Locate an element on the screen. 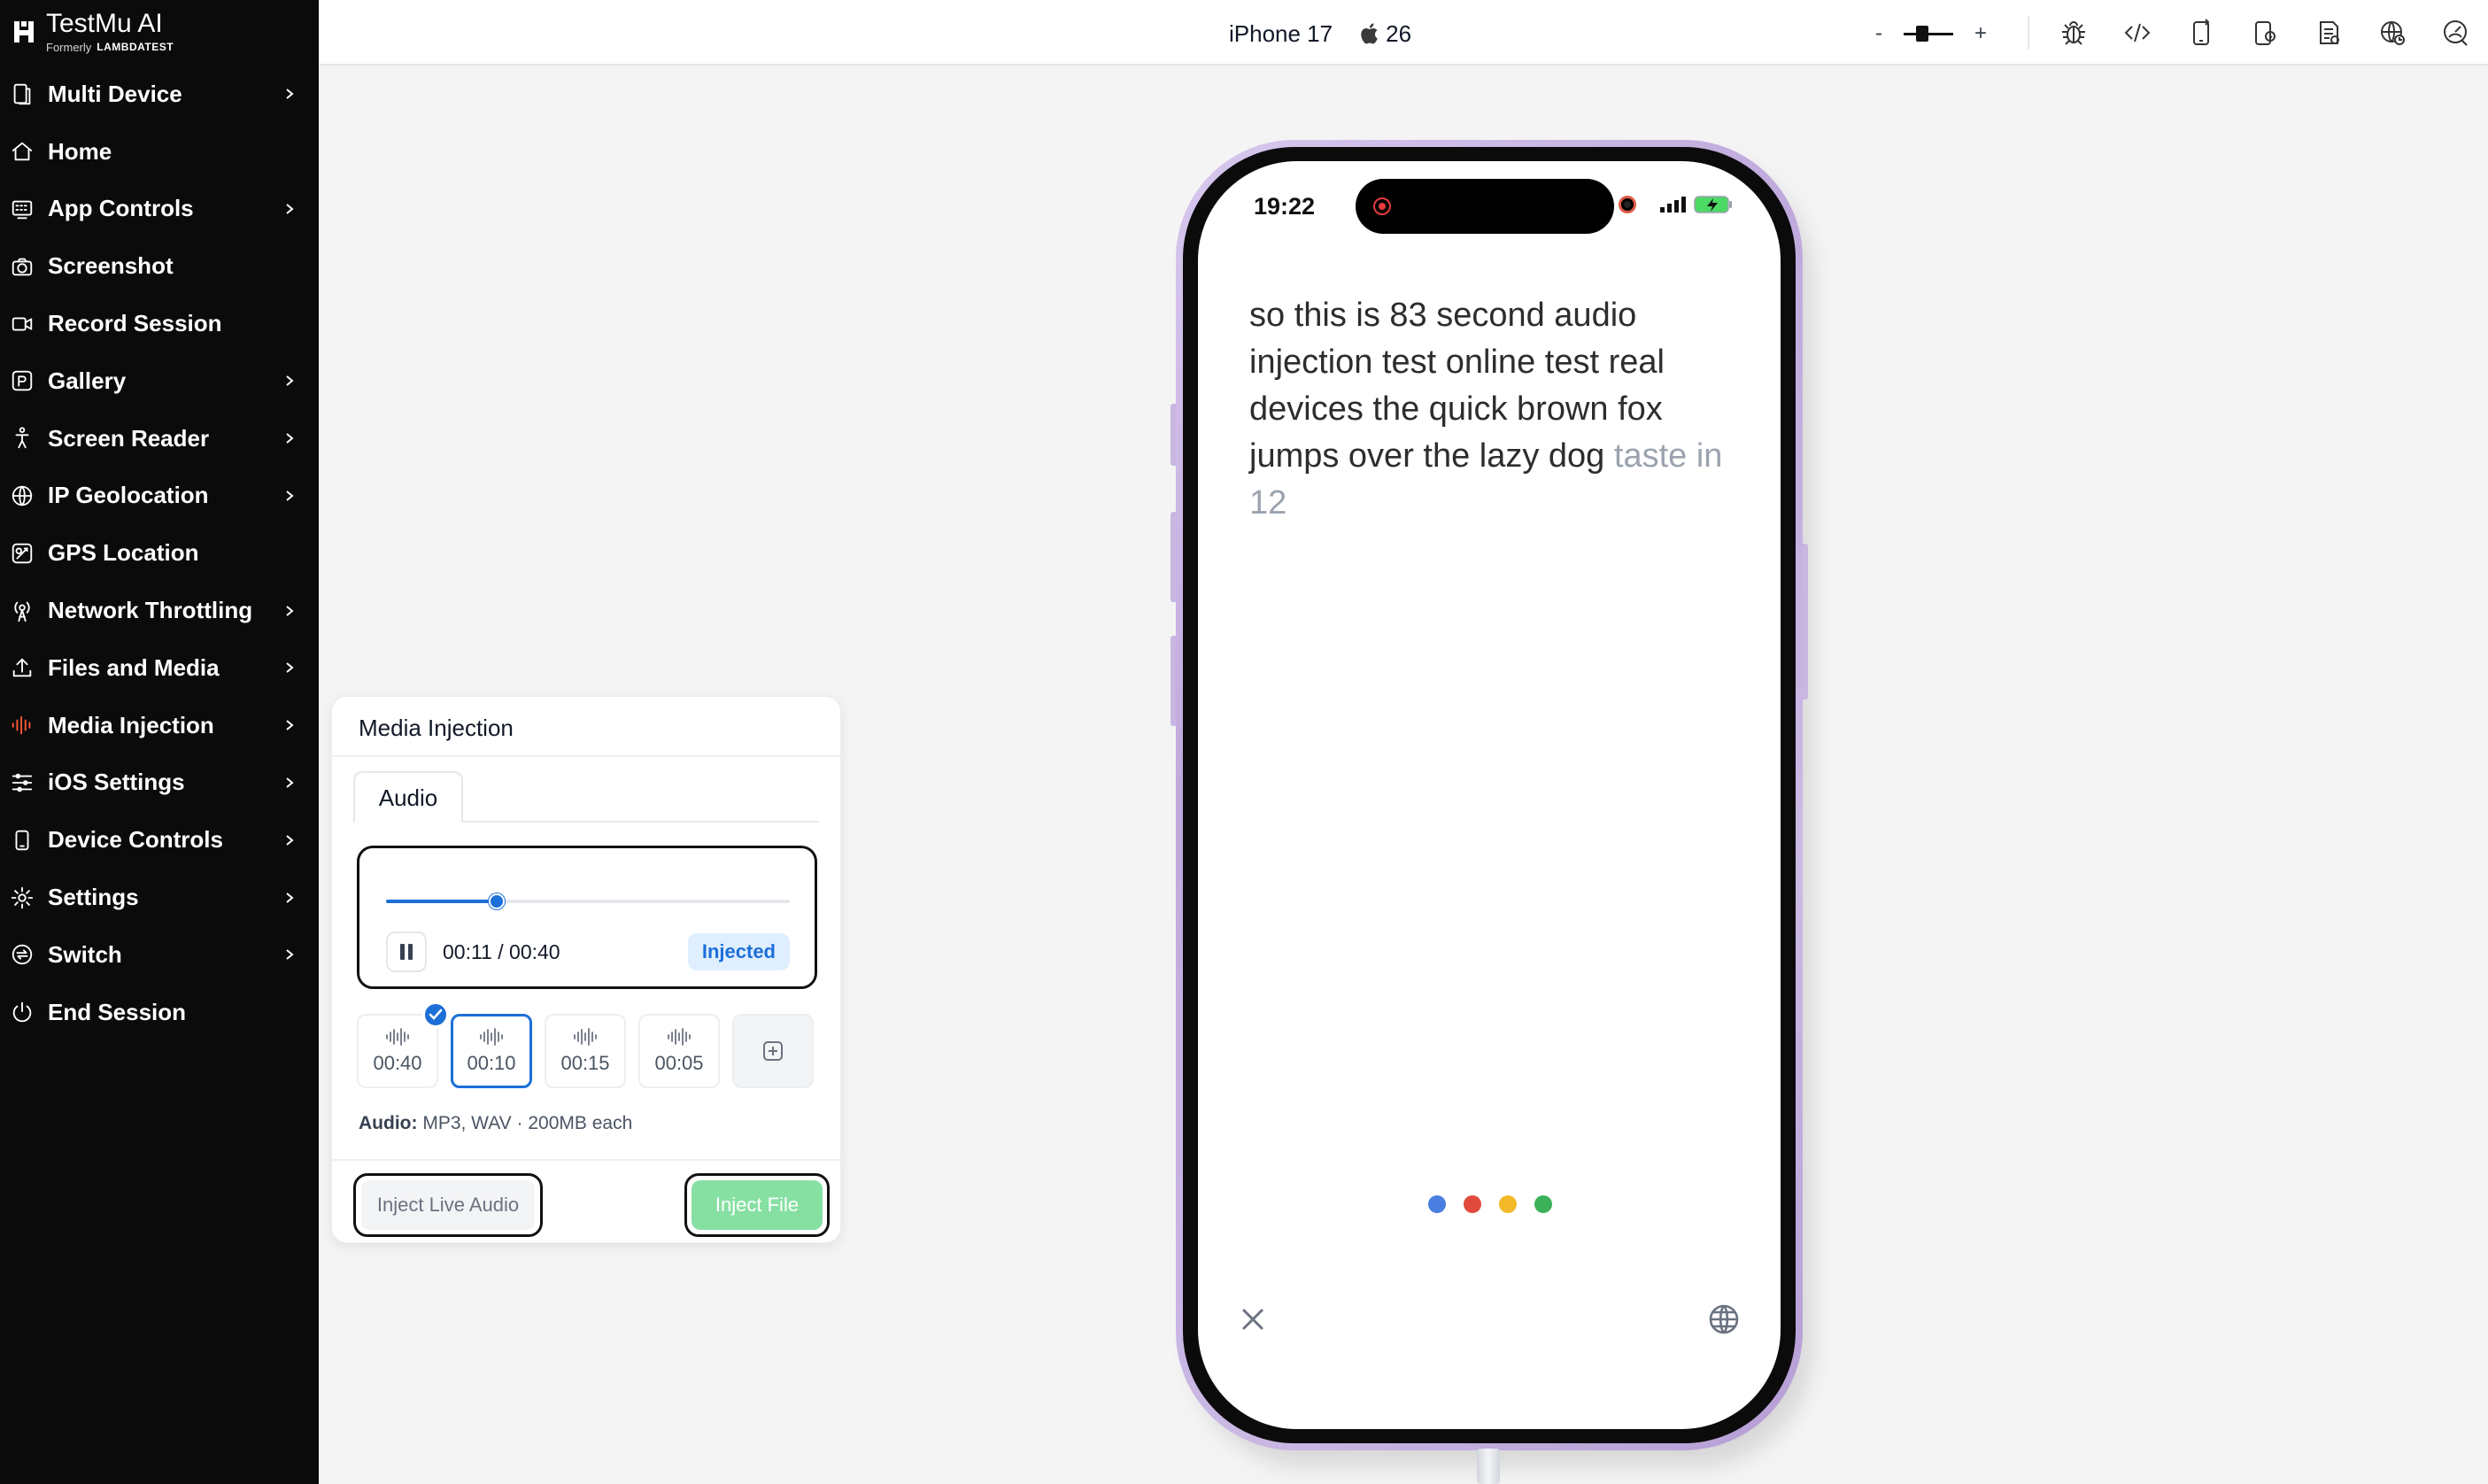  rotate-device-button is located at coordinates (2201, 32).